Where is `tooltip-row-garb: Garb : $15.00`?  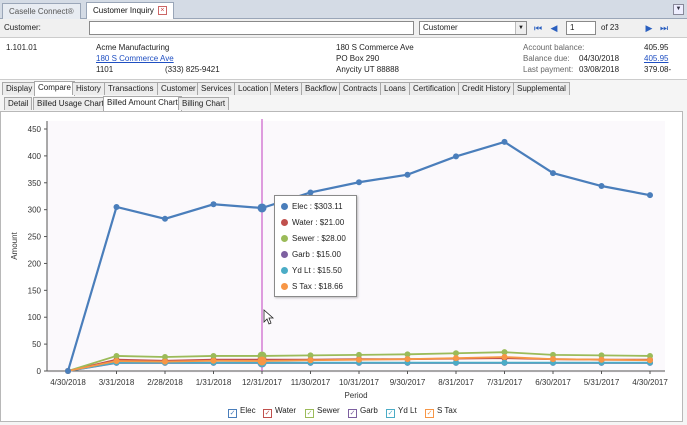
tooltip-row-garb: Garb : $15.00 is located at coordinates (311, 254).